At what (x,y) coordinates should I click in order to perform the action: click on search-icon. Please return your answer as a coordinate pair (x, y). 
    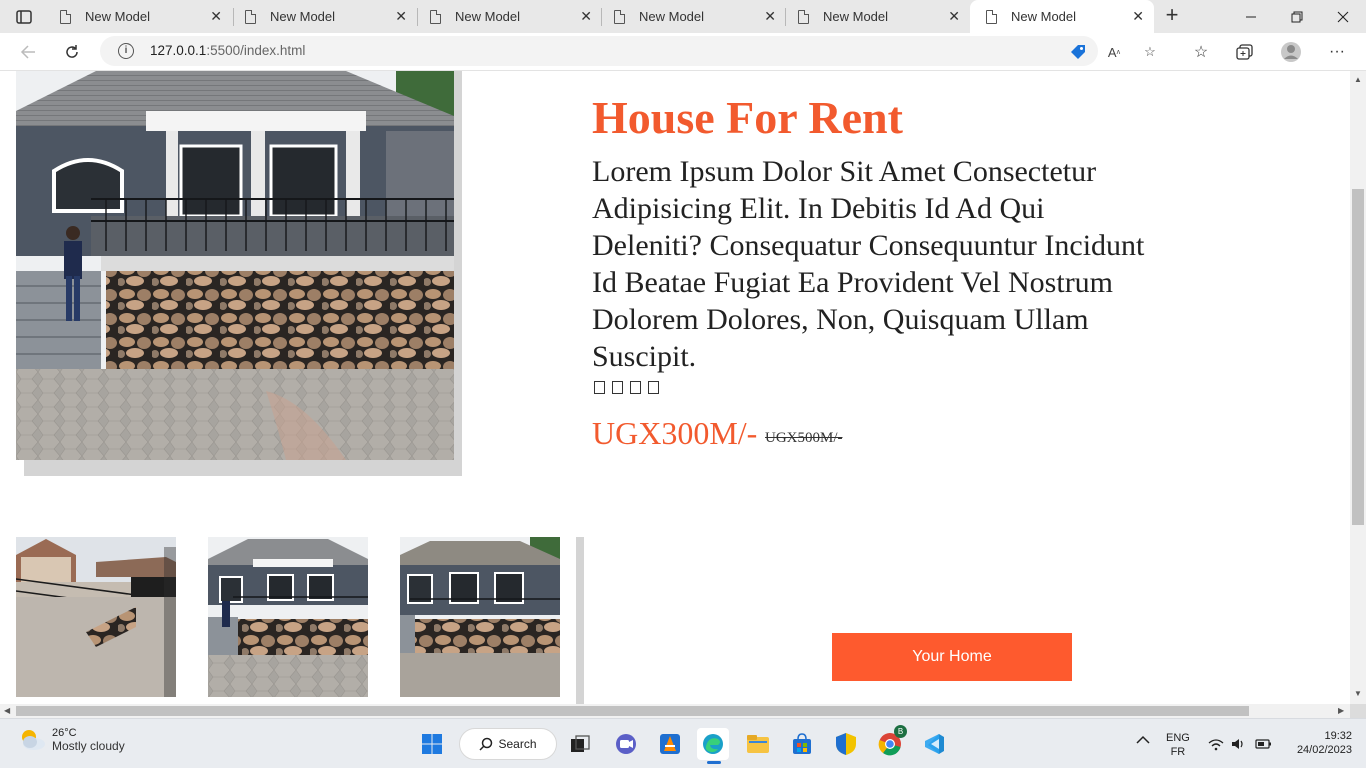
    Looking at the image, I should click on (486, 744).